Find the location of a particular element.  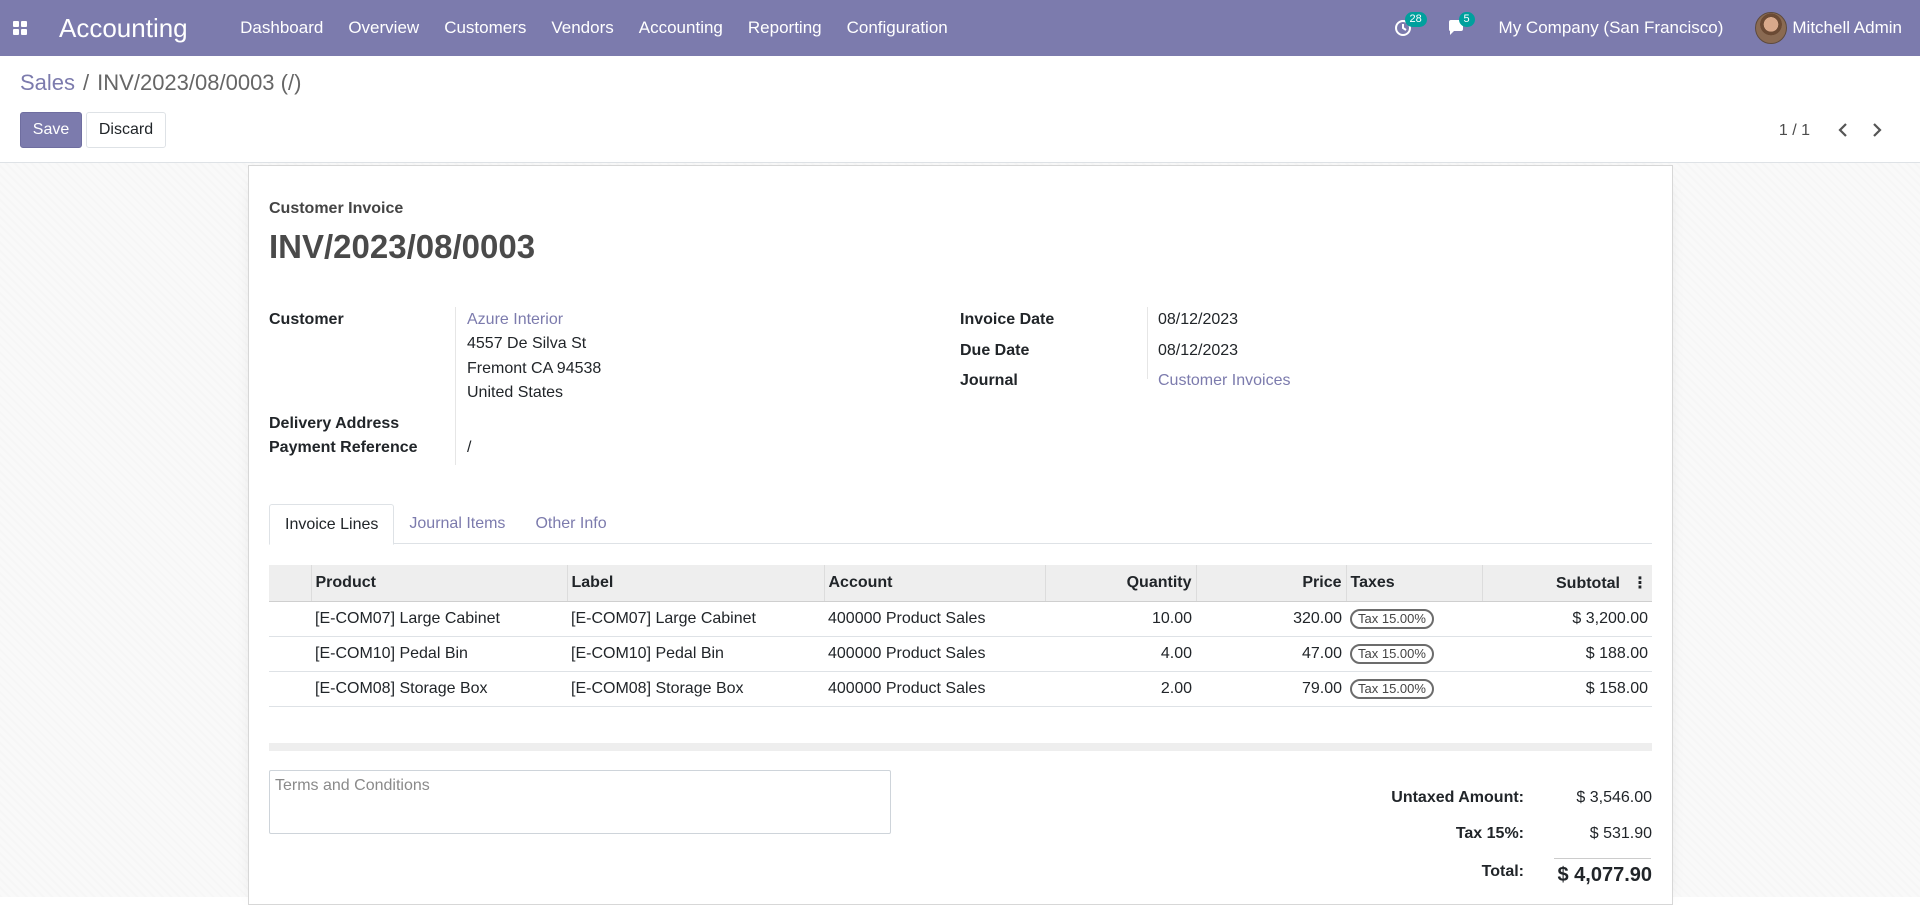

due-date-label: Due Date is located at coordinates (995, 350).